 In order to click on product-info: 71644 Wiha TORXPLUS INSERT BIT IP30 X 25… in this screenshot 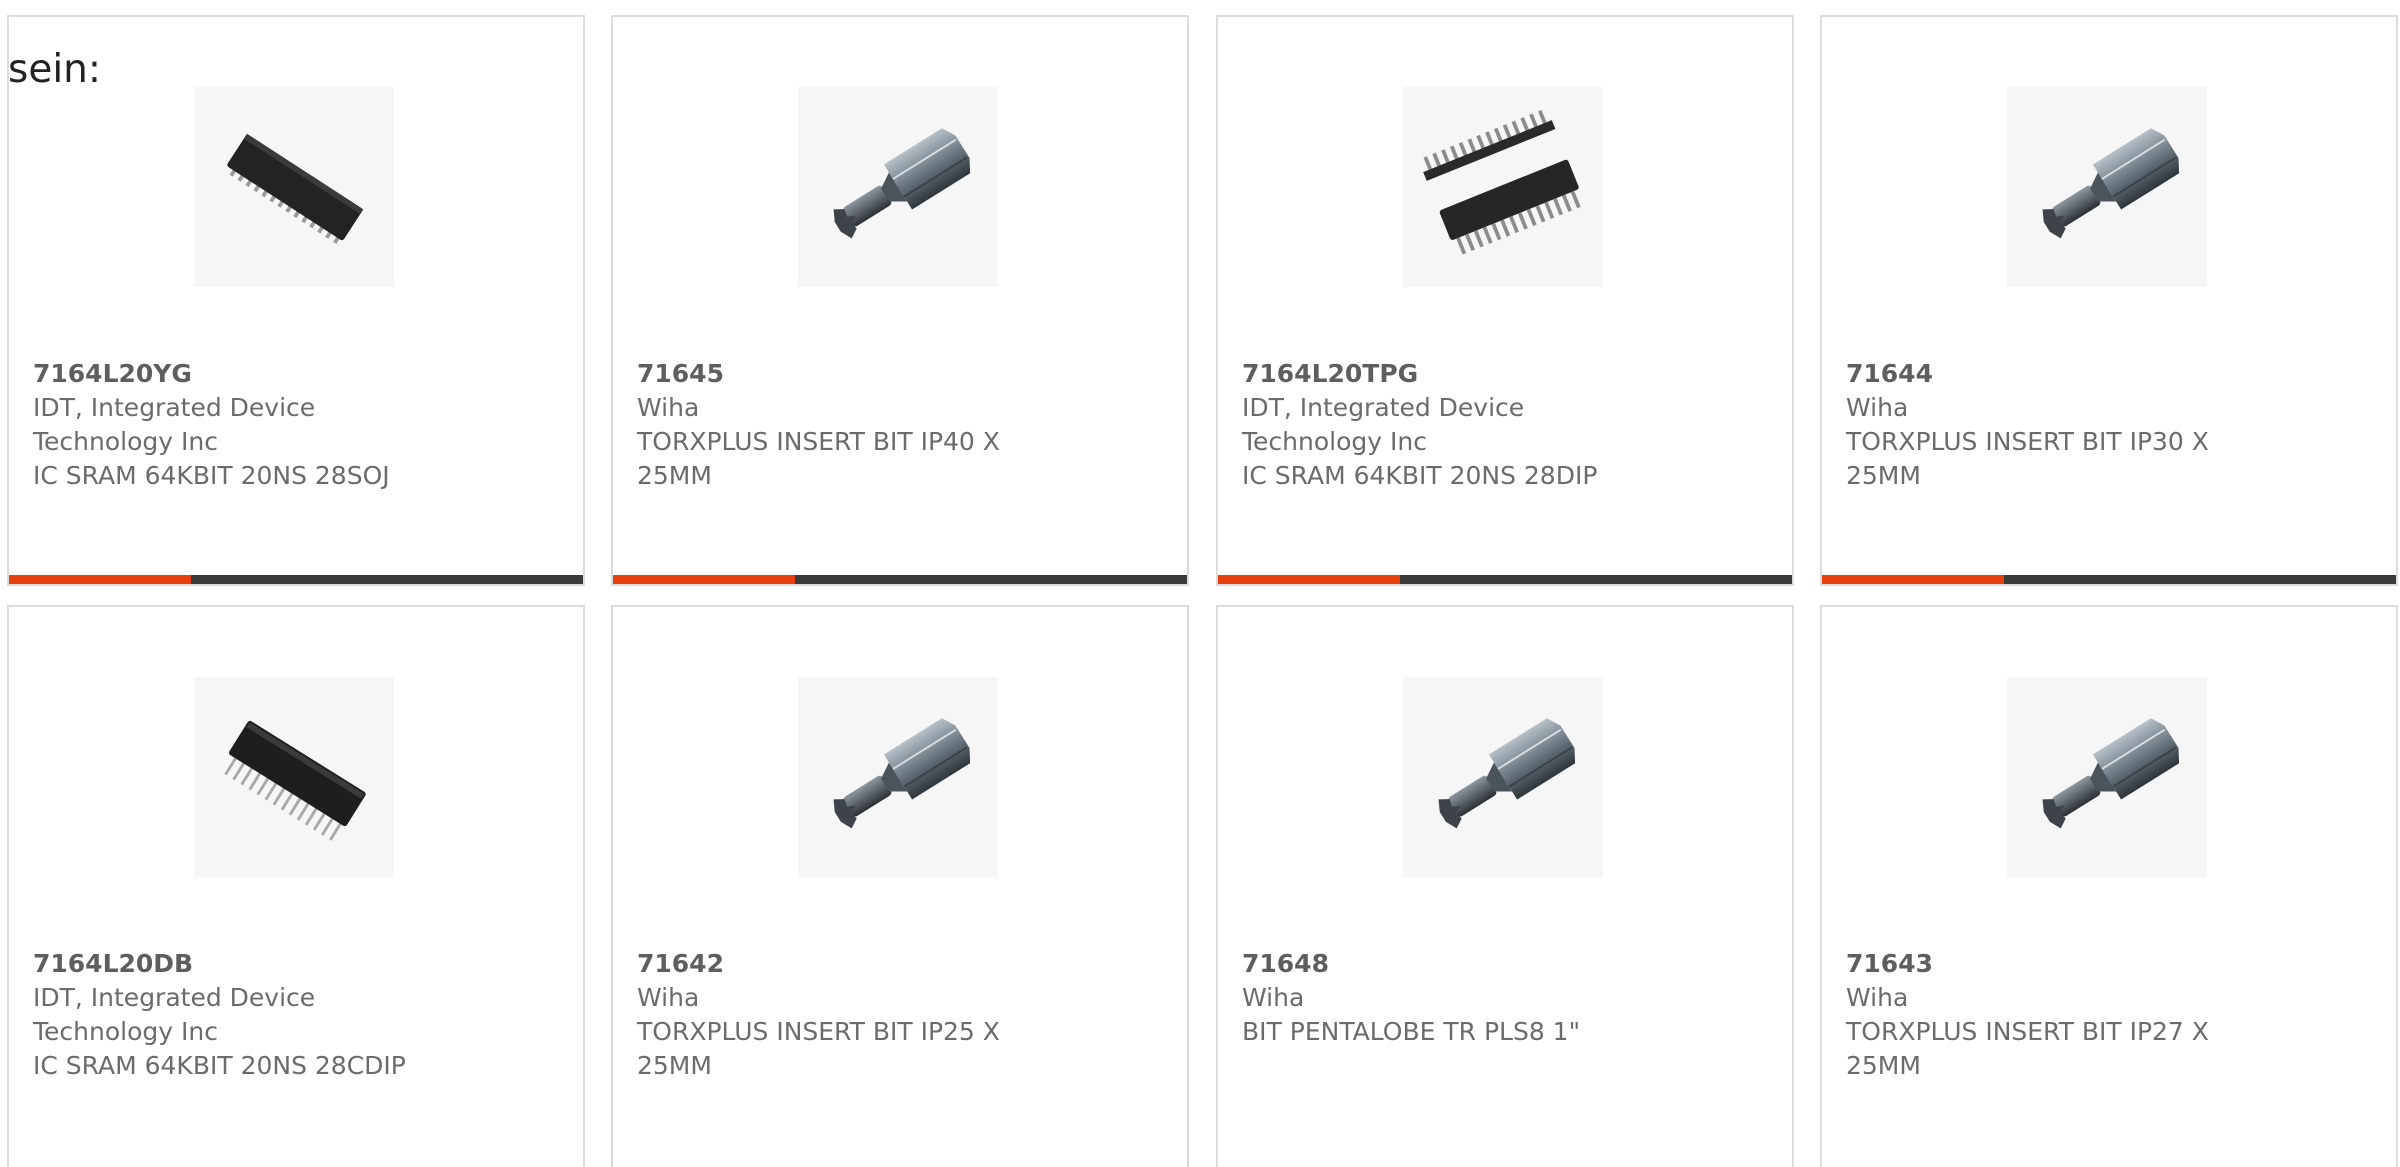, I will do `click(2106, 425)`.